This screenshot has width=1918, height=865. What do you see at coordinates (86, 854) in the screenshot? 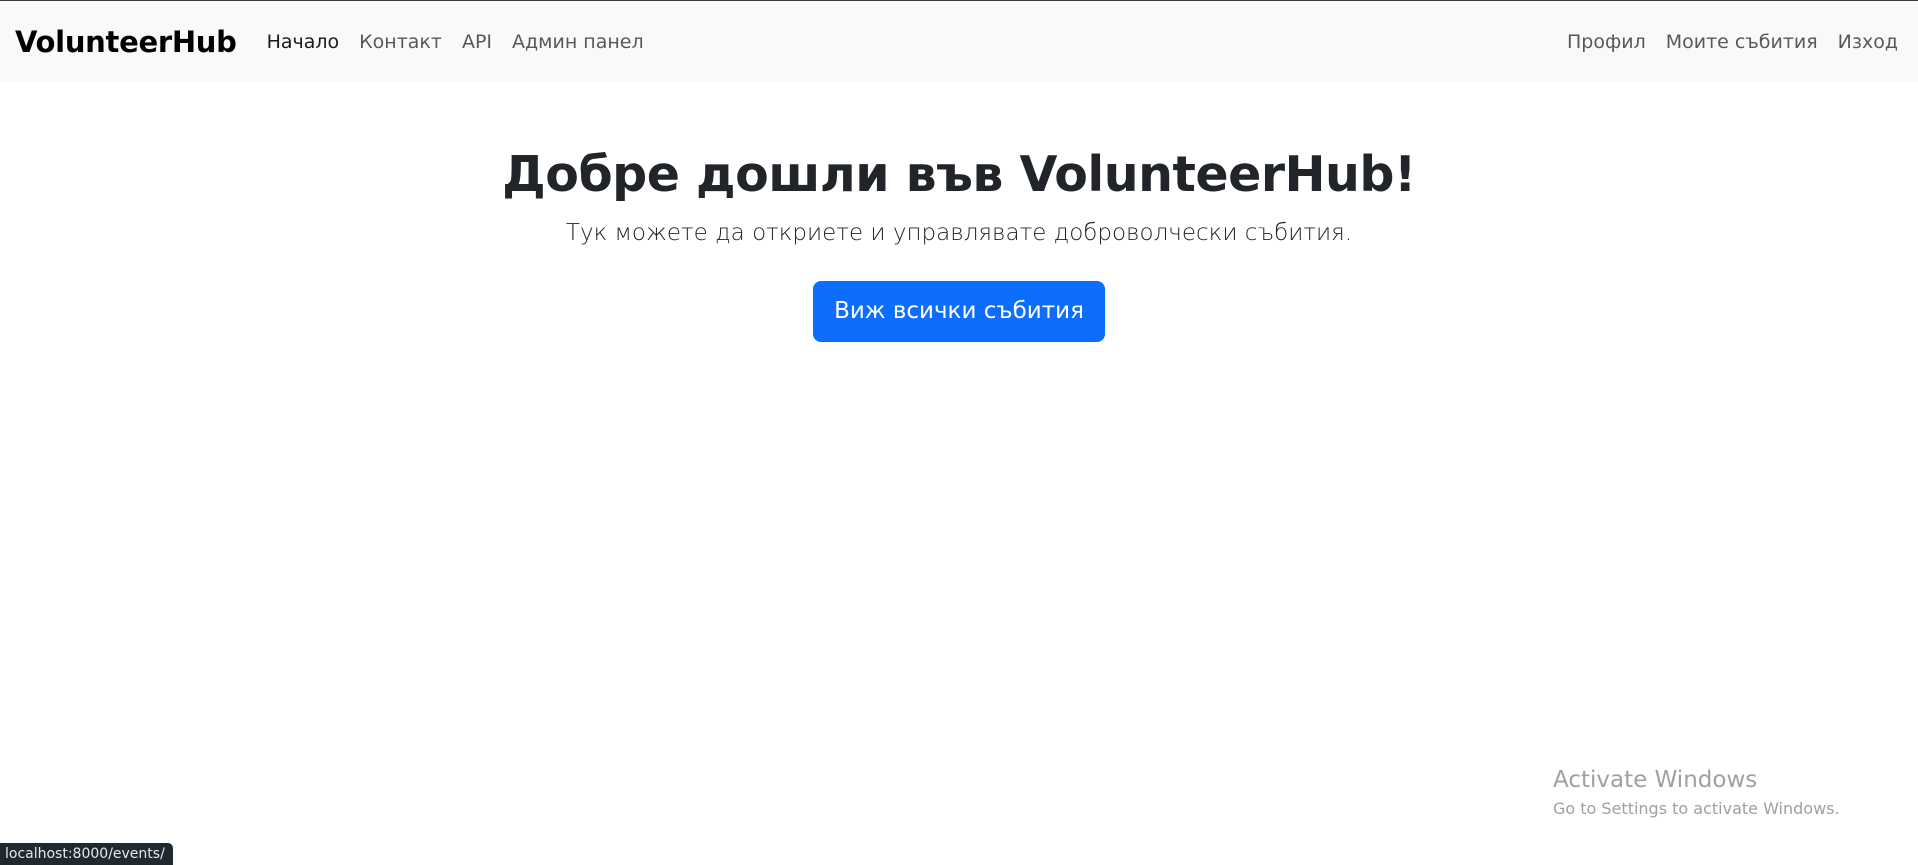
I see `status-bar-url: localhost:8000/events/` at bounding box center [86, 854].